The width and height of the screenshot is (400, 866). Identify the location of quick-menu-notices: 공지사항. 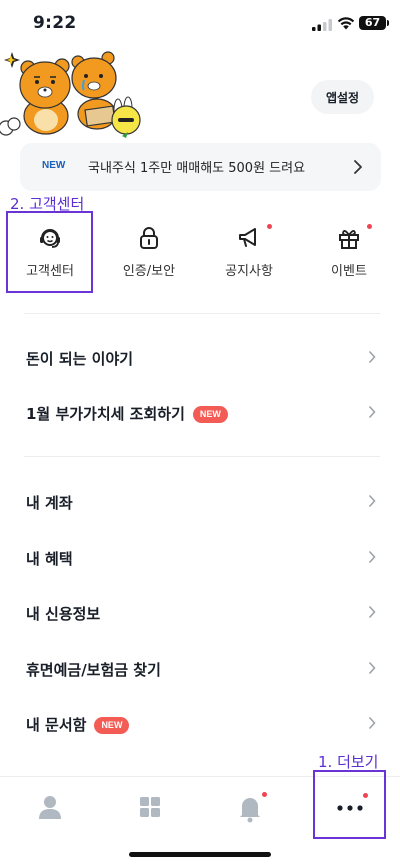
(249, 255).